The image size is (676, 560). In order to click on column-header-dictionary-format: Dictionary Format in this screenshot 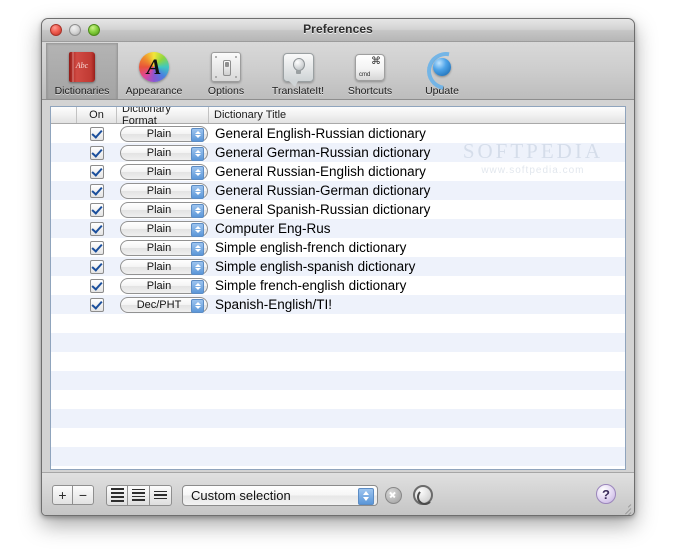, I will do `click(163, 117)`.